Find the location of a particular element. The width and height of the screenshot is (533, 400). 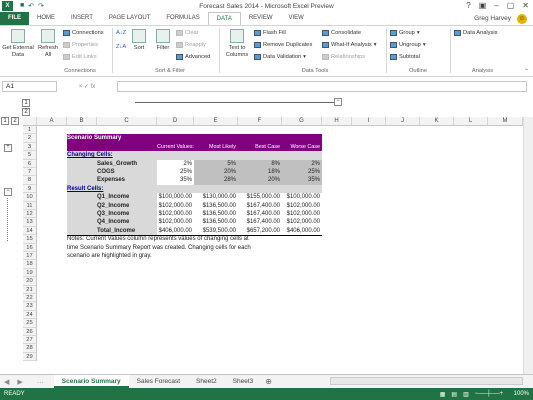

result-value-0-2: $155,000.00 is located at coordinates (260, 197).